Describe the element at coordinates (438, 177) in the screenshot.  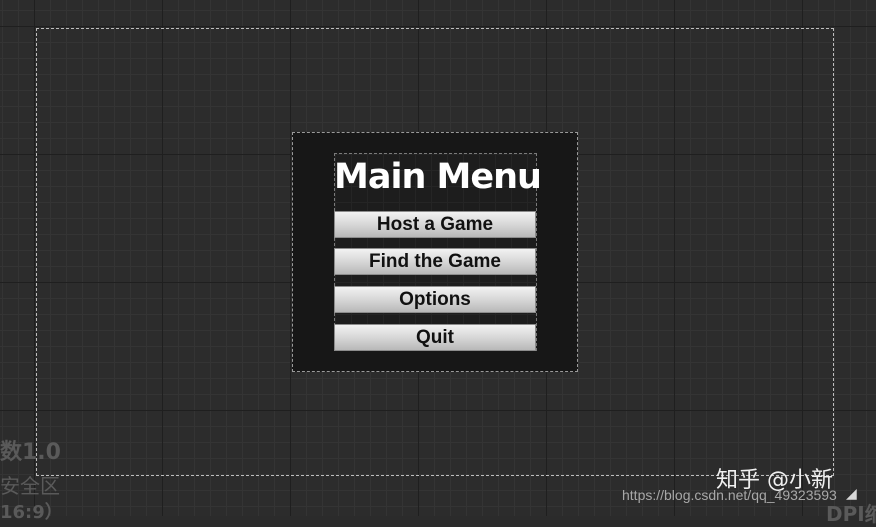
I see `main-menu-title: Main Menu` at that location.